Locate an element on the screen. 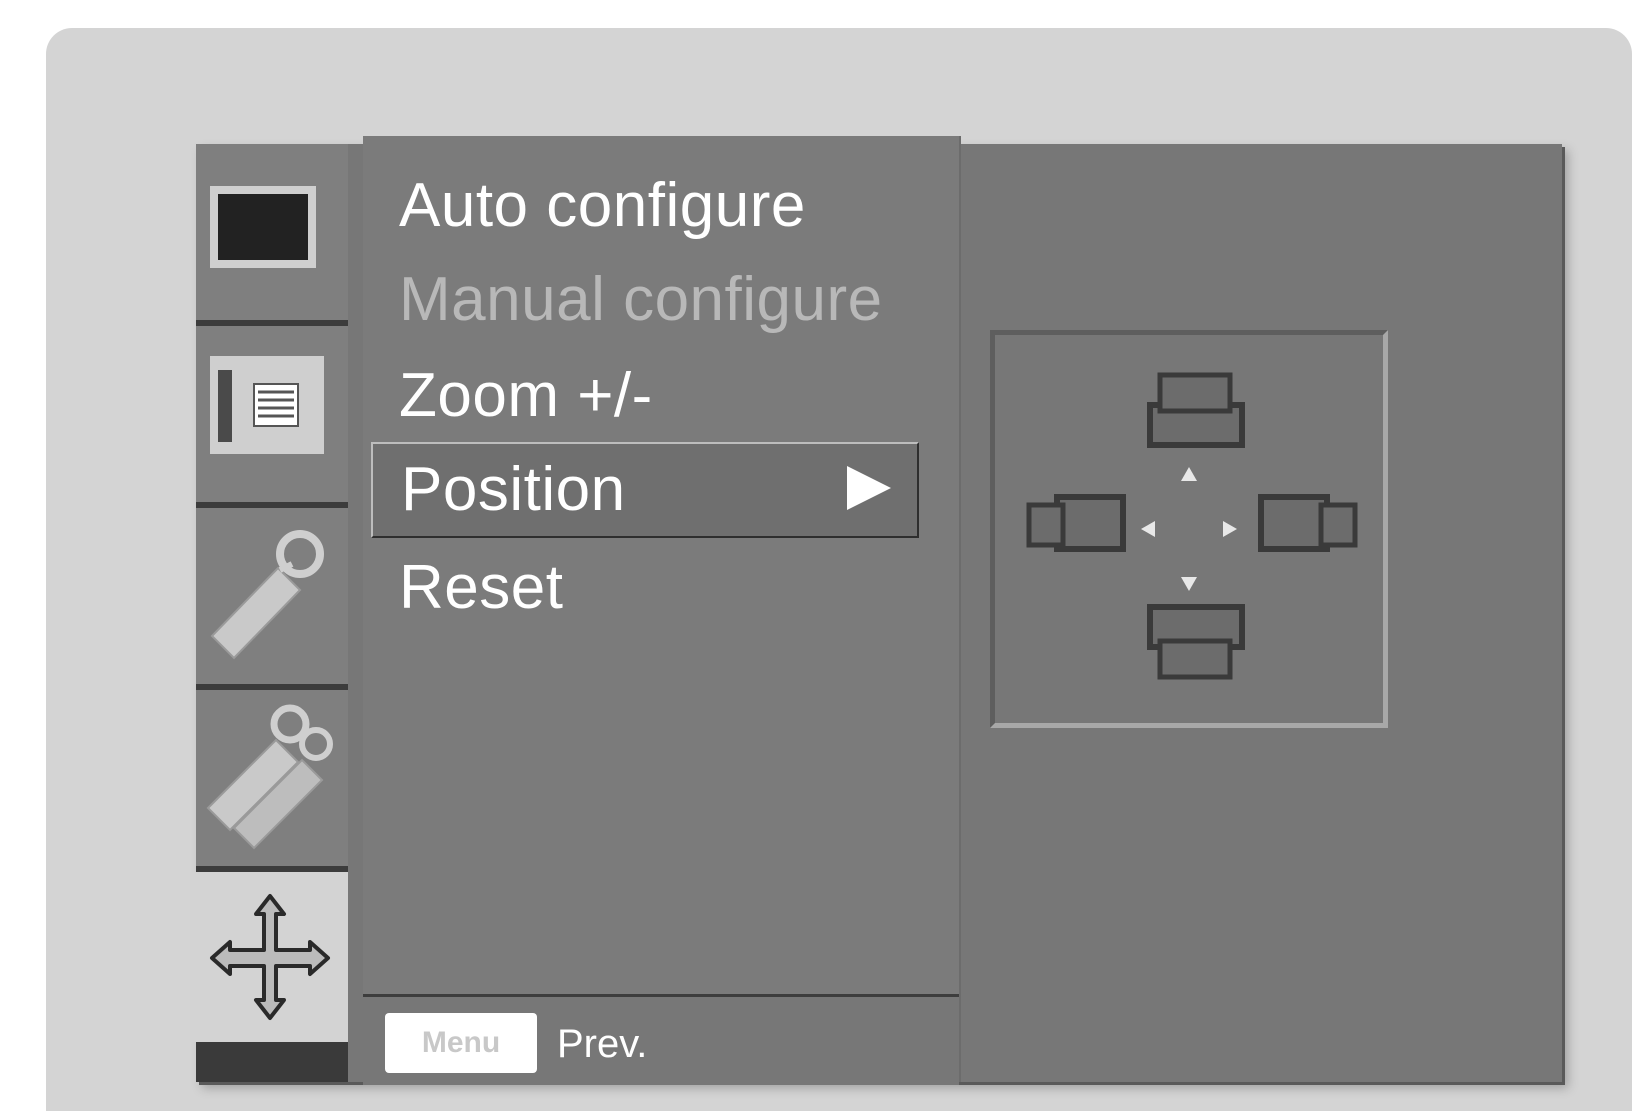  sidebar-tab-picture is located at coordinates (272, 235).